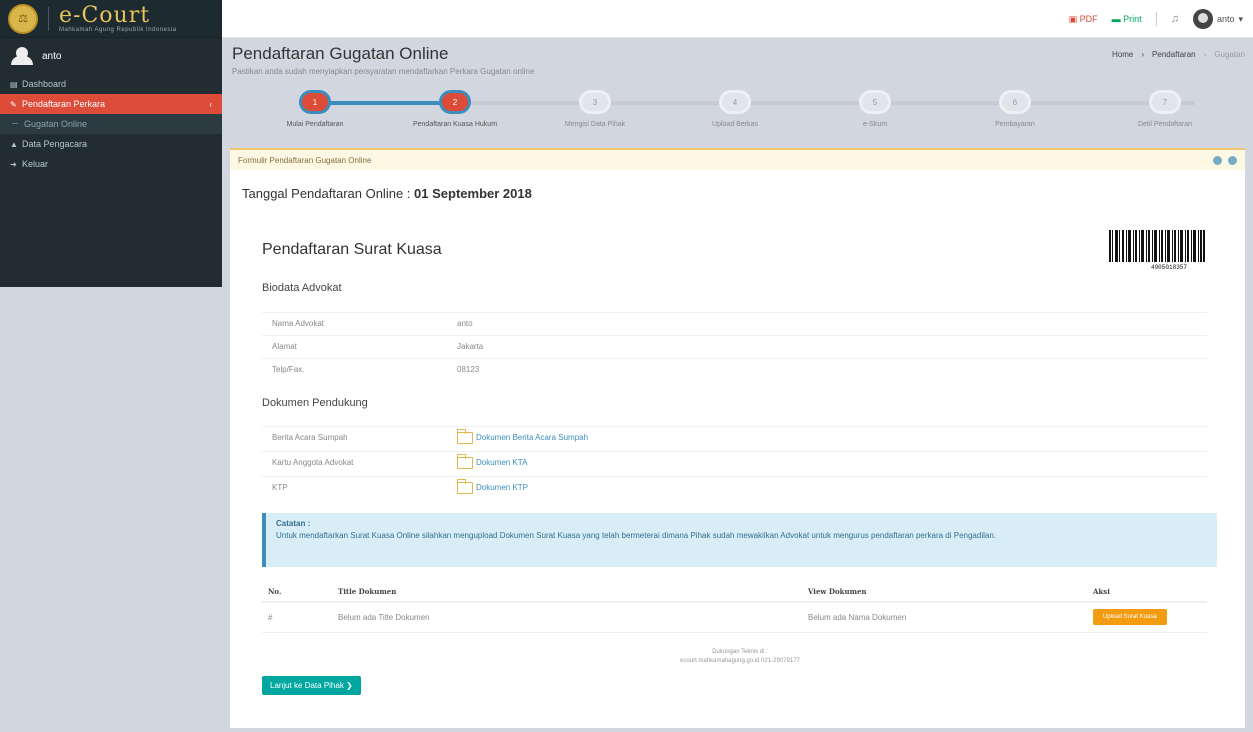  What do you see at coordinates (465, 323) in the screenshot?
I see `biodata-value: anto` at bounding box center [465, 323].